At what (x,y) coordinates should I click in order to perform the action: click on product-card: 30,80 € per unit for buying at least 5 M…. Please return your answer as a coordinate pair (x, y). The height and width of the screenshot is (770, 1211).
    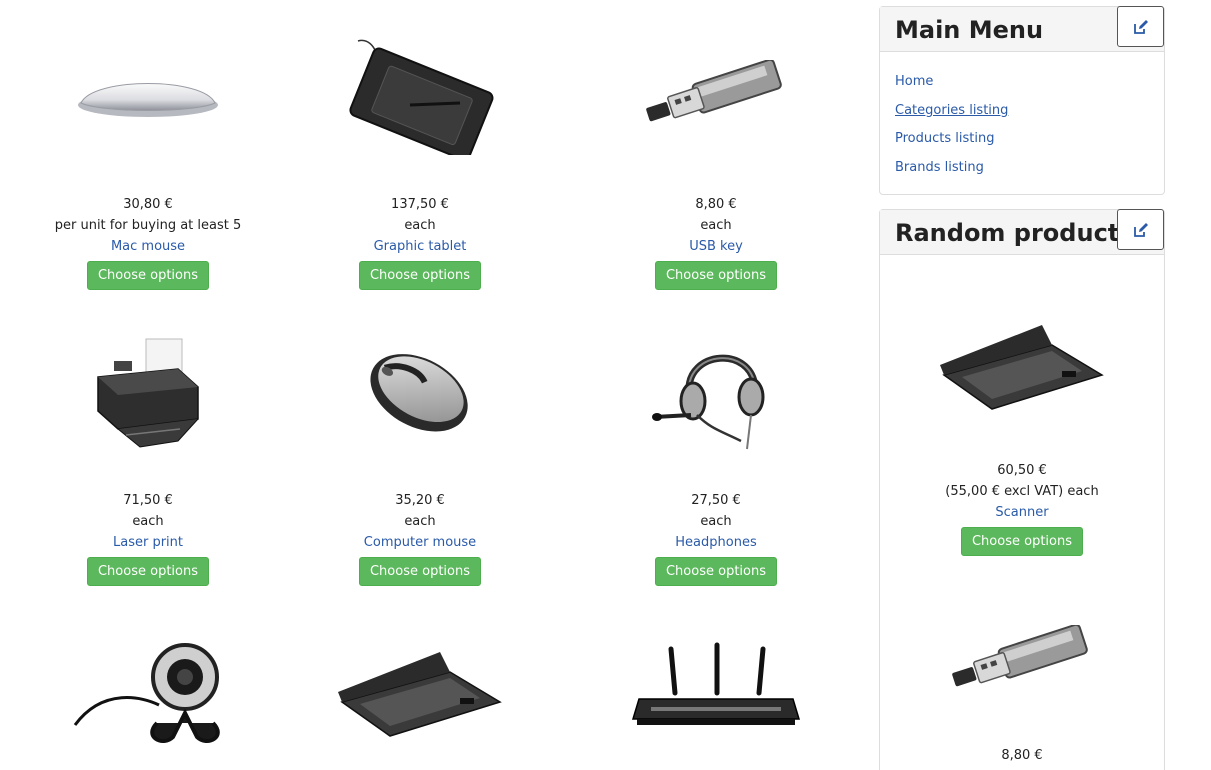
    Looking at the image, I should click on (148, 145).